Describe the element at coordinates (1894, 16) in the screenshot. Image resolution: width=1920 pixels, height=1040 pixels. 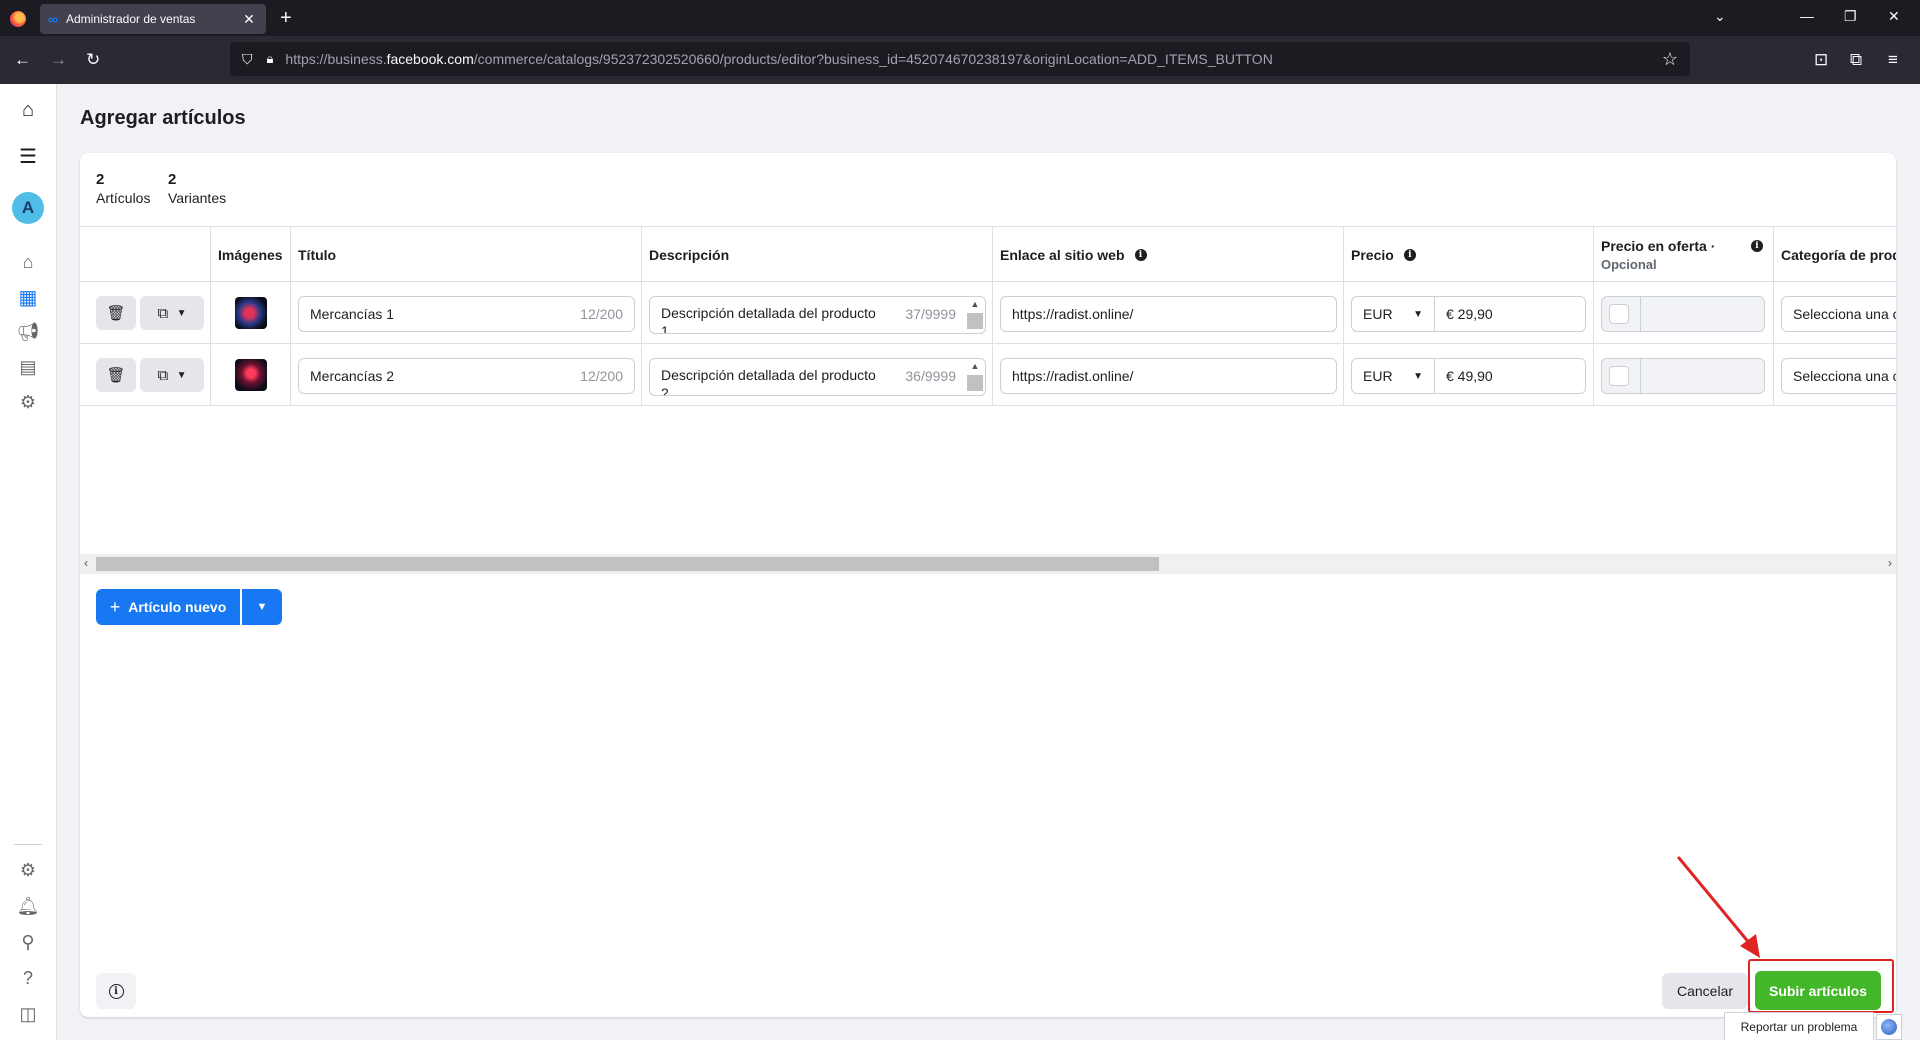
I see `close-window-icon: ✕` at that location.